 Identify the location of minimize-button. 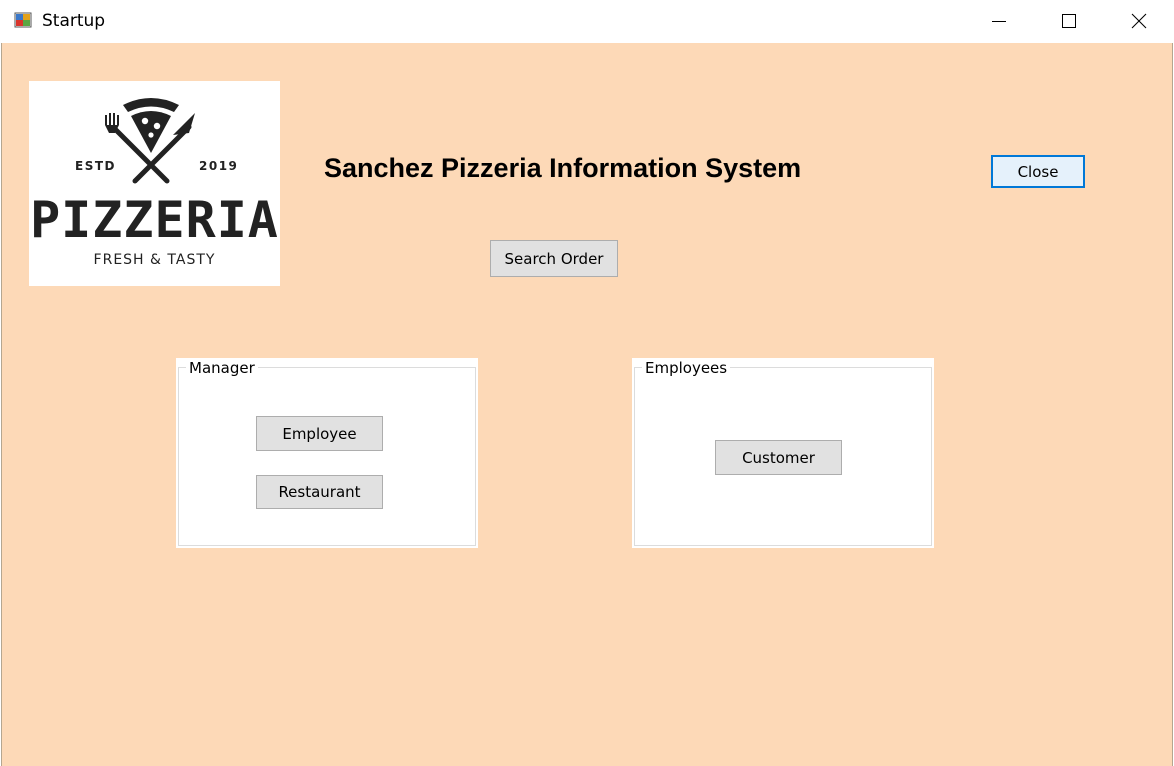
(999, 21).